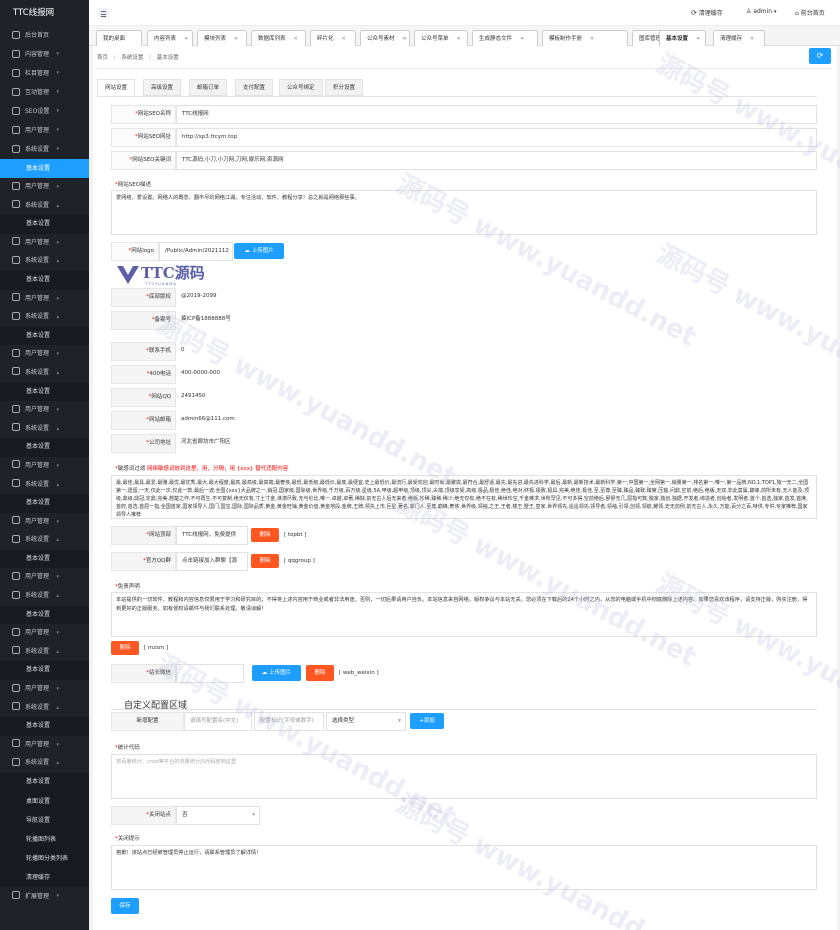 The width and height of the screenshot is (840, 930). What do you see at coordinates (265, 561) in the screenshot?
I see `qqgroup-delete-button: 删除` at bounding box center [265, 561].